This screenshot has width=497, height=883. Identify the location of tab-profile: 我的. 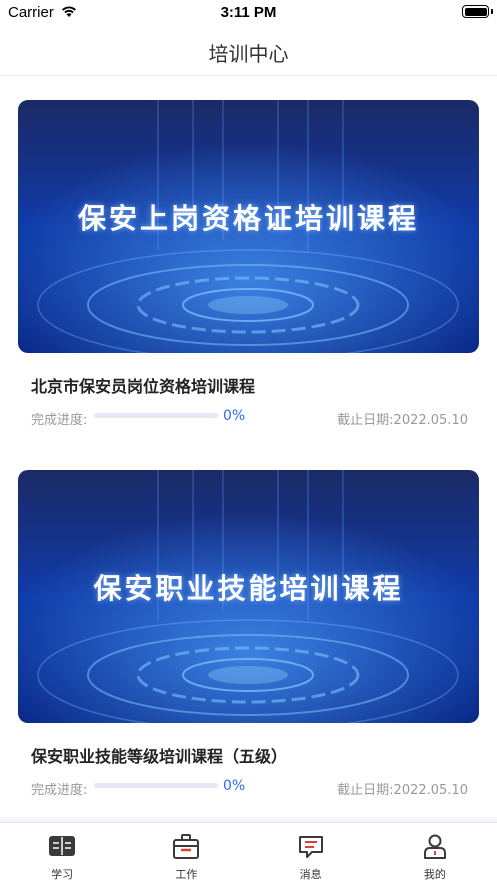
(435, 853).